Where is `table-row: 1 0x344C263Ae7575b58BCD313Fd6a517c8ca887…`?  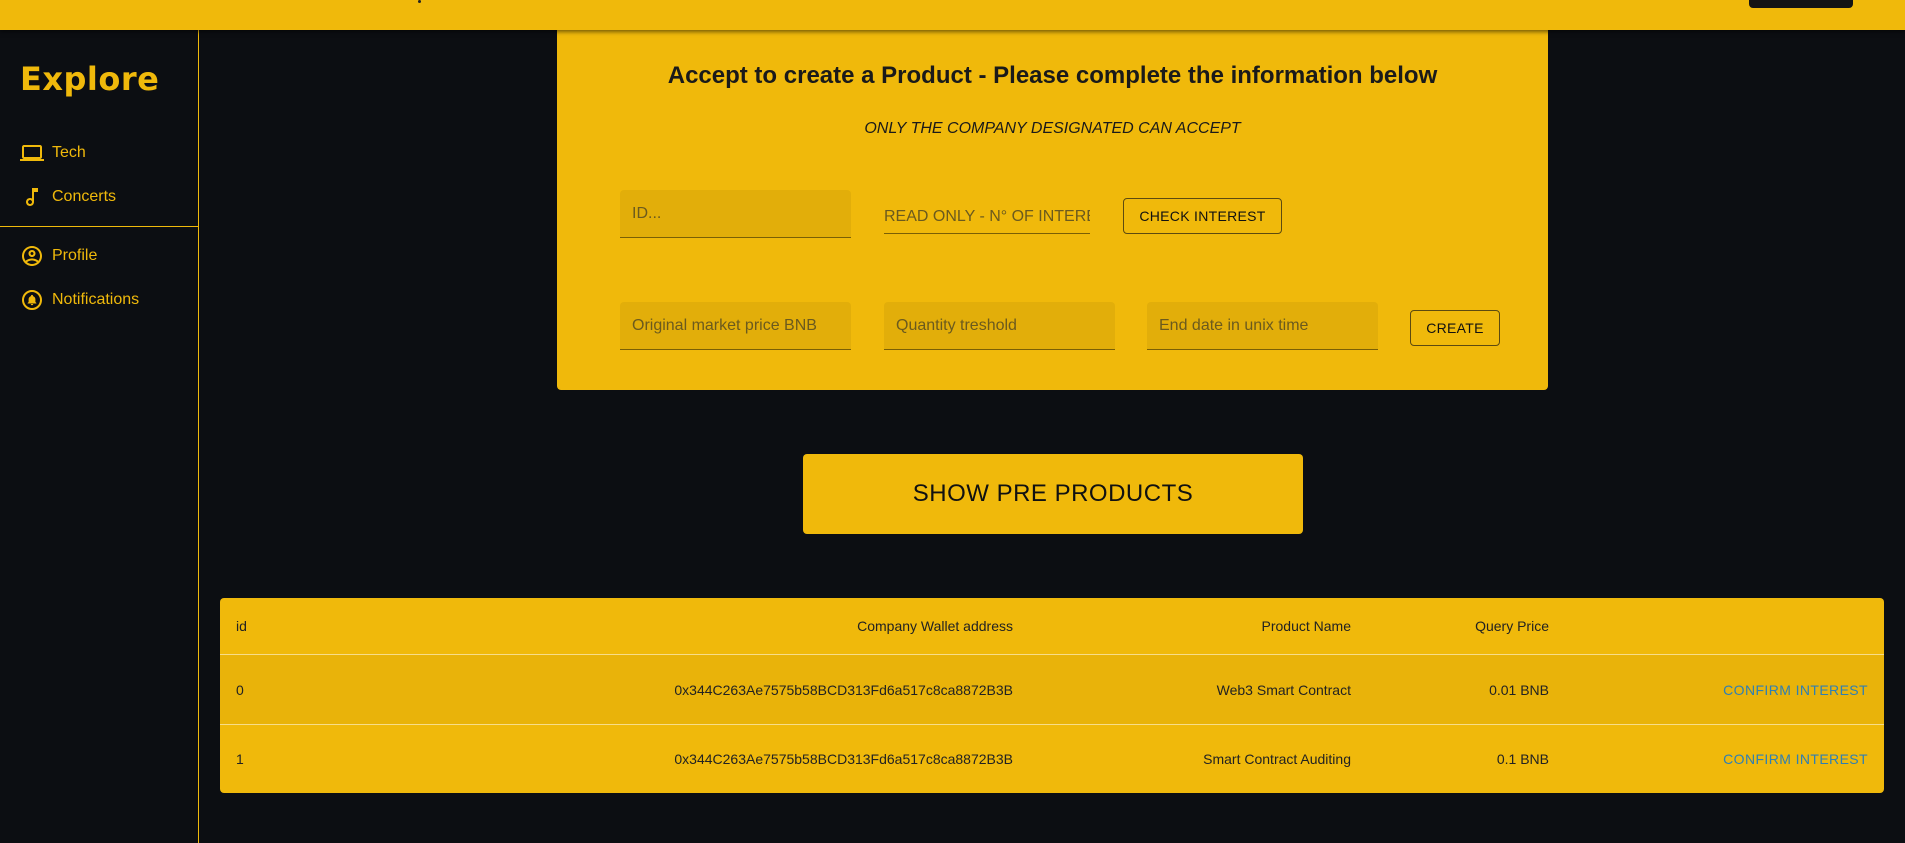
table-row: 1 0x344C263Ae7575b58BCD313Fd6a517c8ca887… is located at coordinates (1052, 759).